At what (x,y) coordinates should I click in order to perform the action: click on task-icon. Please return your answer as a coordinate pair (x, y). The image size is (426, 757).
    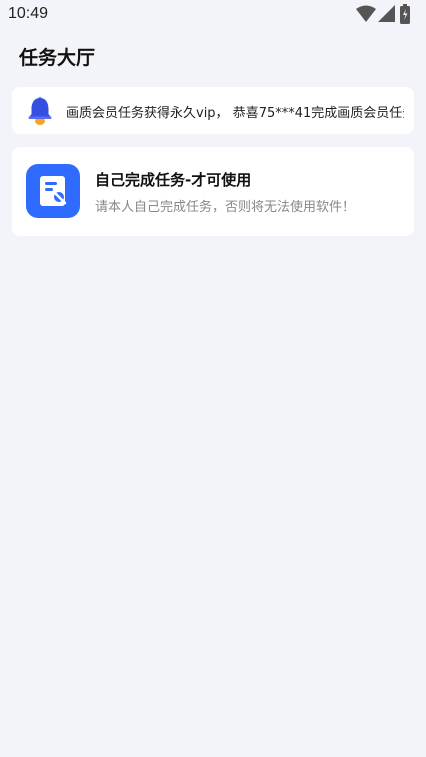
    Looking at the image, I should click on (53, 191).